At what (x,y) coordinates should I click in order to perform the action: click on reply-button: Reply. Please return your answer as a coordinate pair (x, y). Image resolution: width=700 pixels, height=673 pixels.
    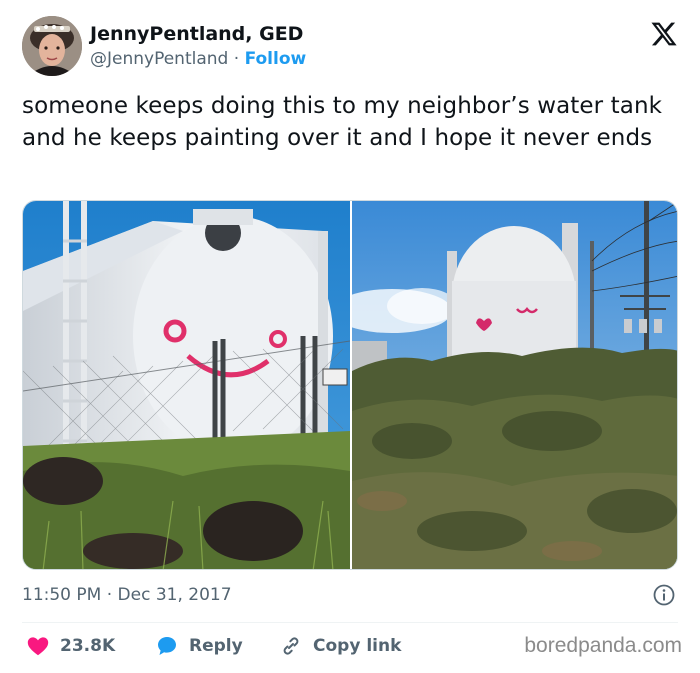
    Looking at the image, I should click on (199, 646).